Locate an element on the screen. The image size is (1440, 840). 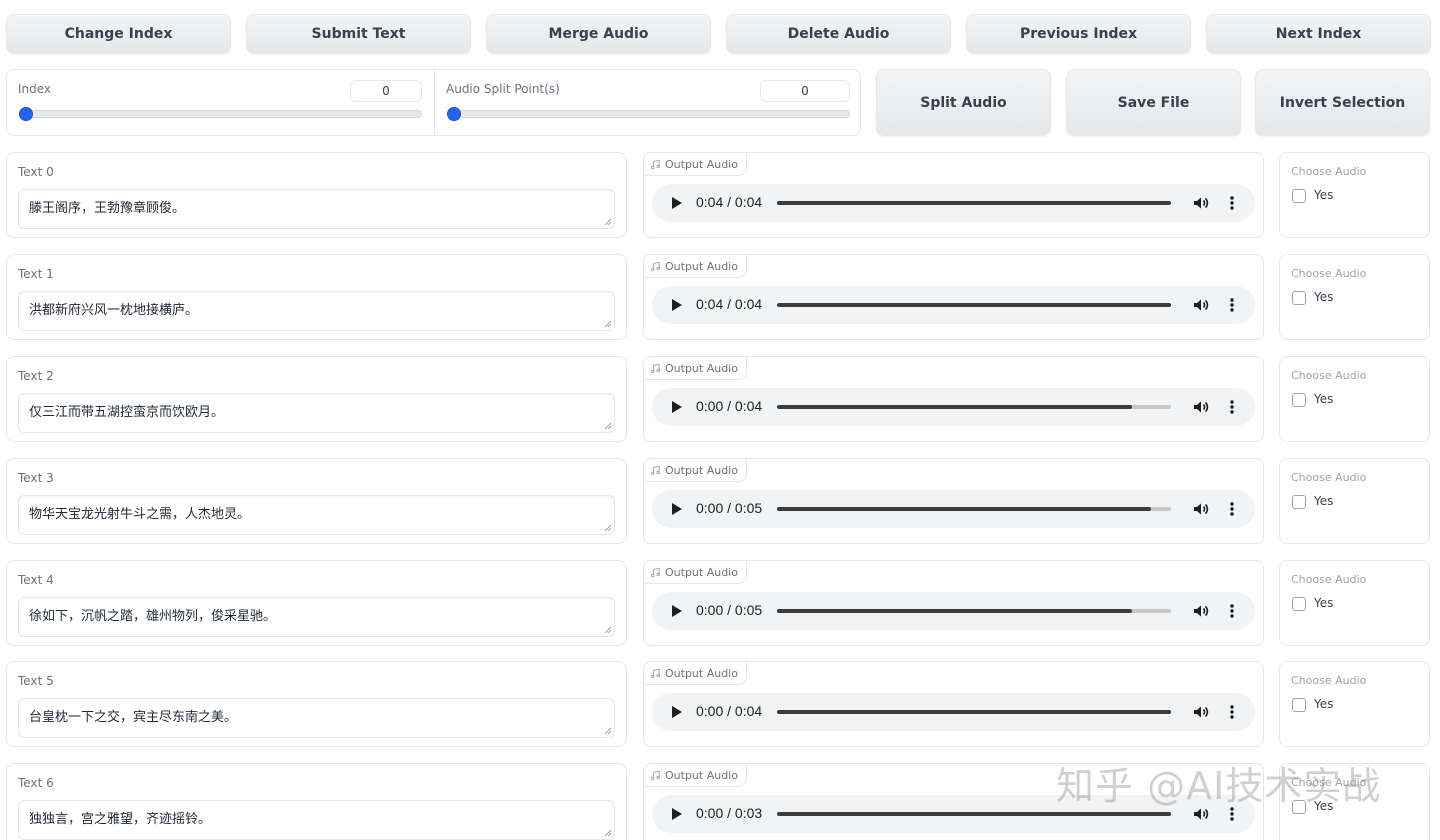
submit-text-button: Submit Text is located at coordinates (358, 34).